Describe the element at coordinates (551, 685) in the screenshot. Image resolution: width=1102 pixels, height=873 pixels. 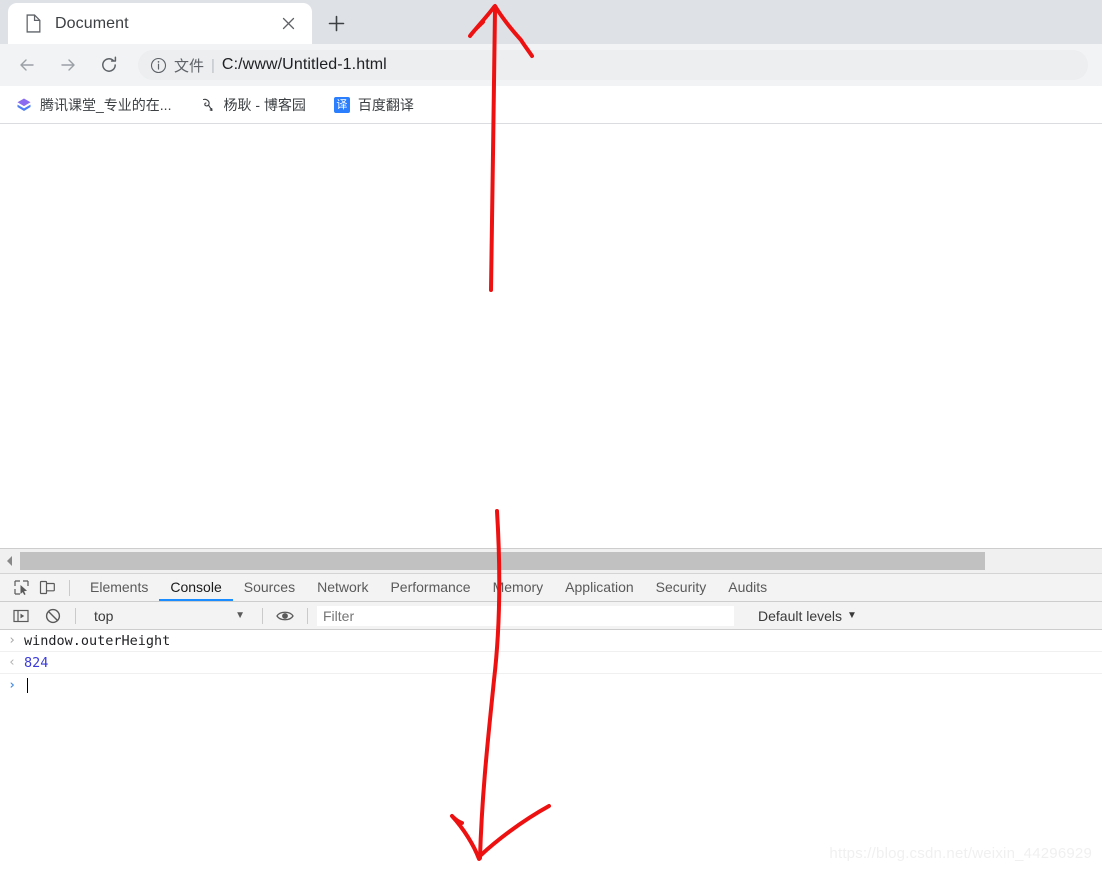
I see `console-row-prompt: ›` at that location.